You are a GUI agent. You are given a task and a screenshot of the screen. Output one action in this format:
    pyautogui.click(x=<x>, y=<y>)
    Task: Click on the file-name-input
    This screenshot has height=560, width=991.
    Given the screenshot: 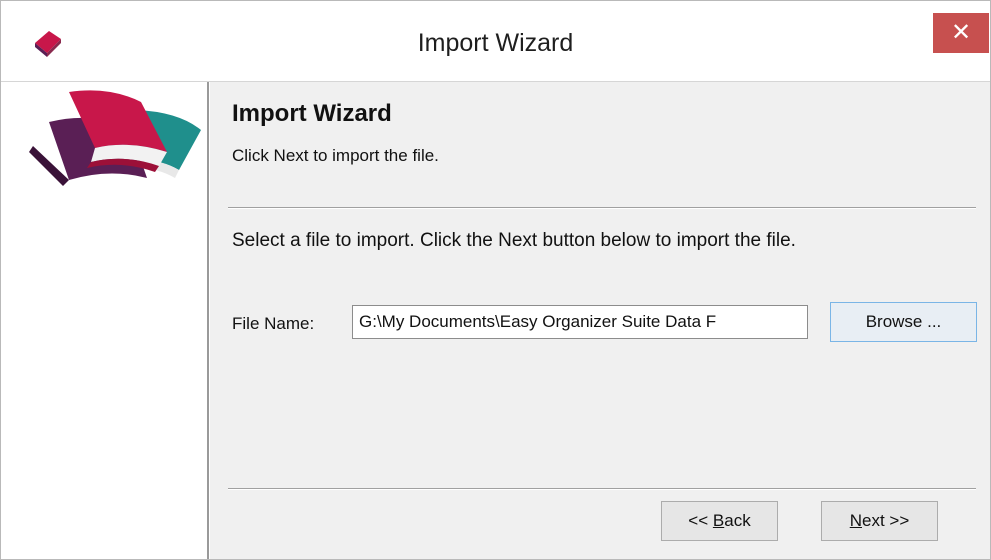 What is the action you would take?
    pyautogui.click(x=580, y=322)
    